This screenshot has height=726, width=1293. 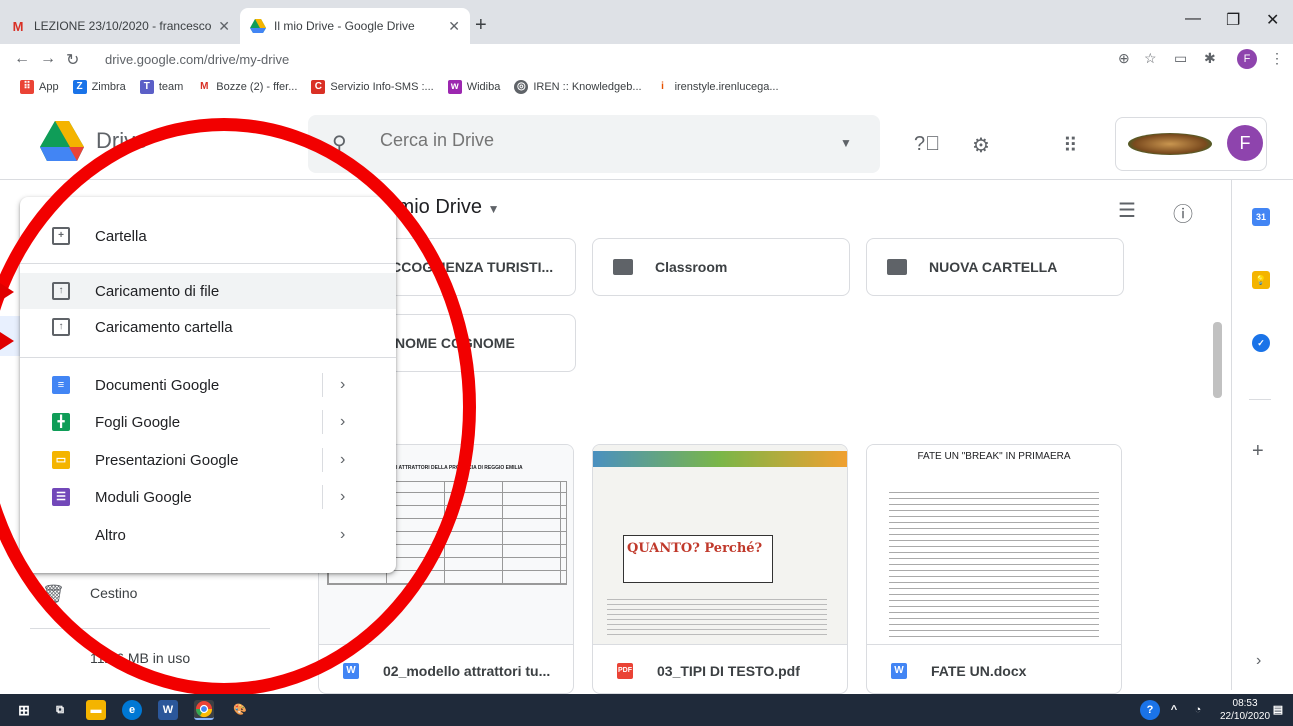 I want to click on collapse-panel-icon: ›, so click(x=1258, y=661).